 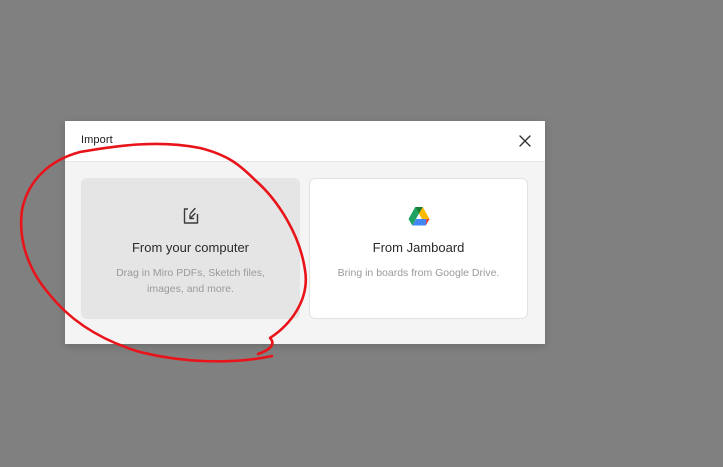 I want to click on google-drive-icon, so click(x=418, y=216).